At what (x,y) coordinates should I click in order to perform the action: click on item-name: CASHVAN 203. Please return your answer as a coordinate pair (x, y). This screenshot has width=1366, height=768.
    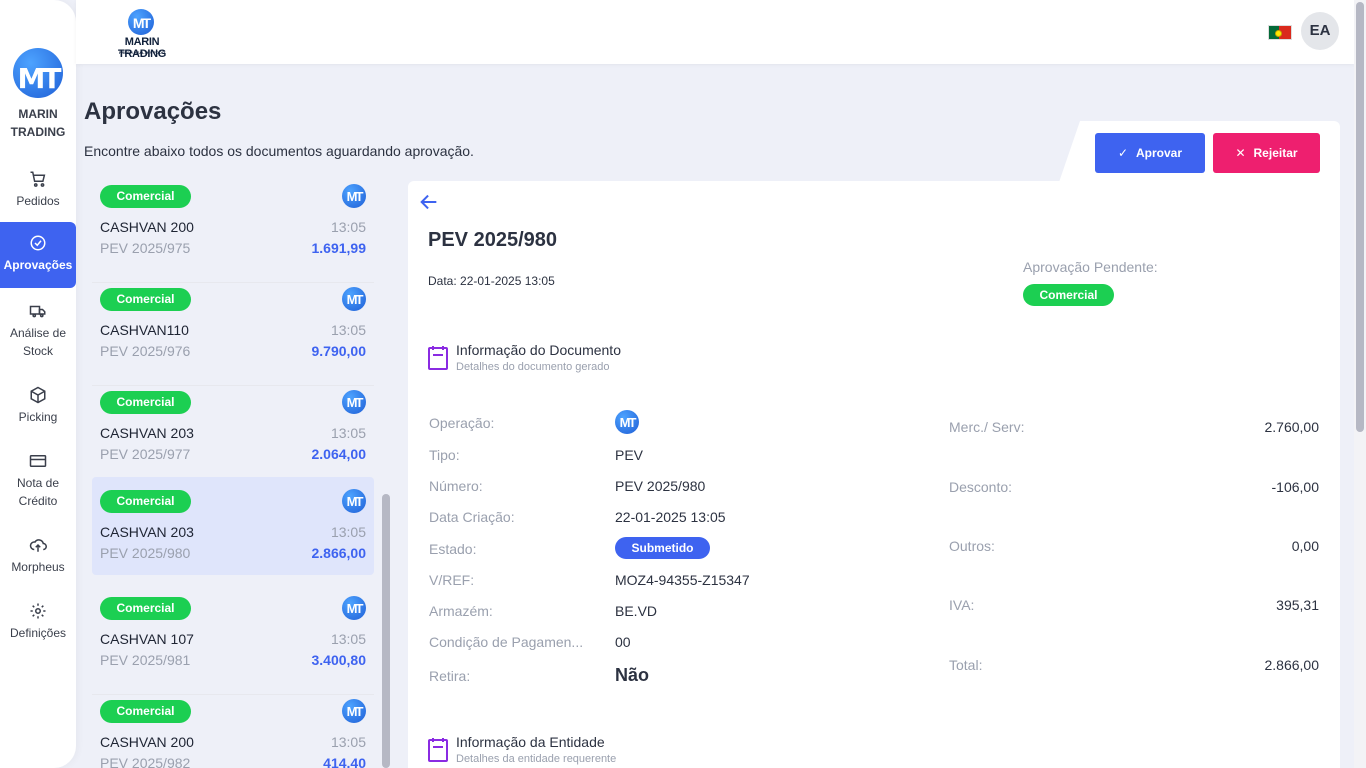
    Looking at the image, I should click on (147, 433).